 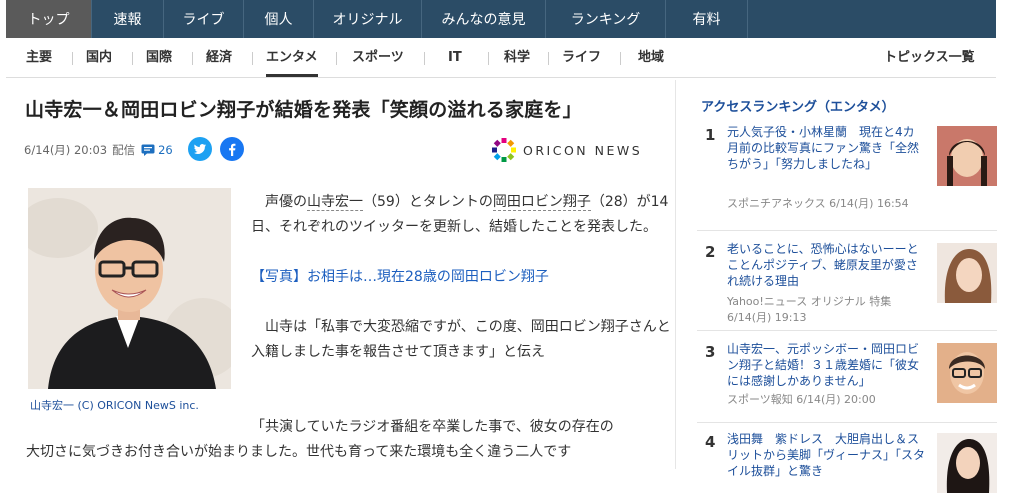 What do you see at coordinates (606, 19) in the screenshot?
I see `tab-ranking: ランキング` at bounding box center [606, 19].